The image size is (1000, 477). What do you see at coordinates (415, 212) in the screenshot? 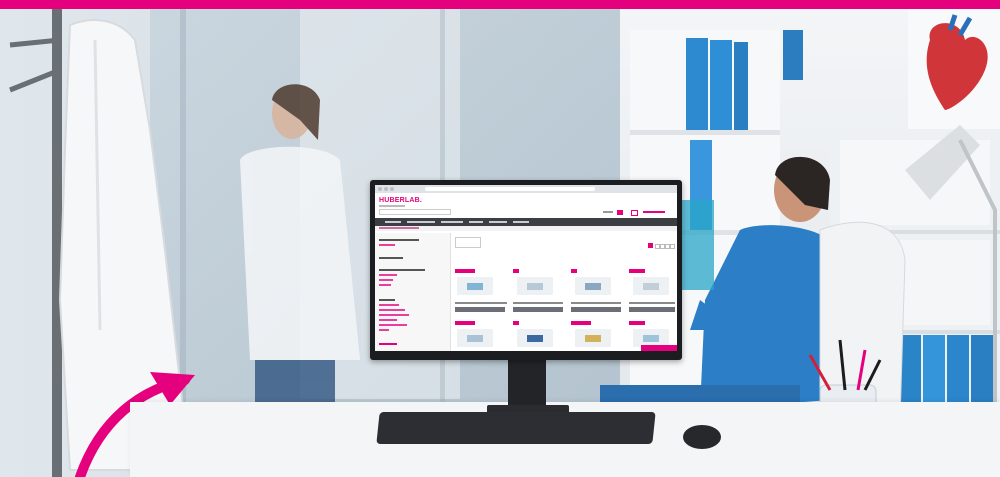
I see `site-search` at bounding box center [415, 212].